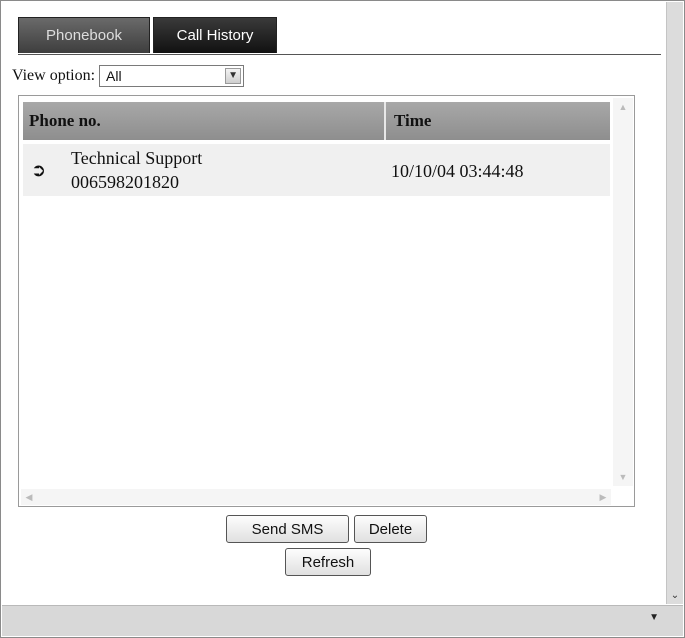  Describe the element at coordinates (328, 562) in the screenshot. I see `refresh-button: Refresh` at that location.